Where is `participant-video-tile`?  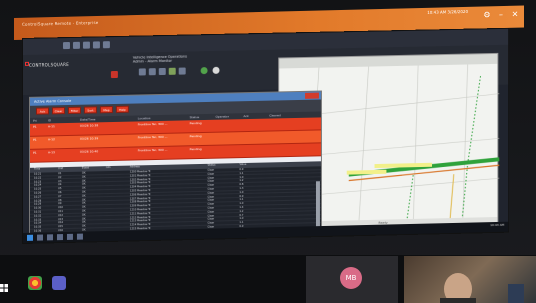 participant-video-tile is located at coordinates (470, 279).